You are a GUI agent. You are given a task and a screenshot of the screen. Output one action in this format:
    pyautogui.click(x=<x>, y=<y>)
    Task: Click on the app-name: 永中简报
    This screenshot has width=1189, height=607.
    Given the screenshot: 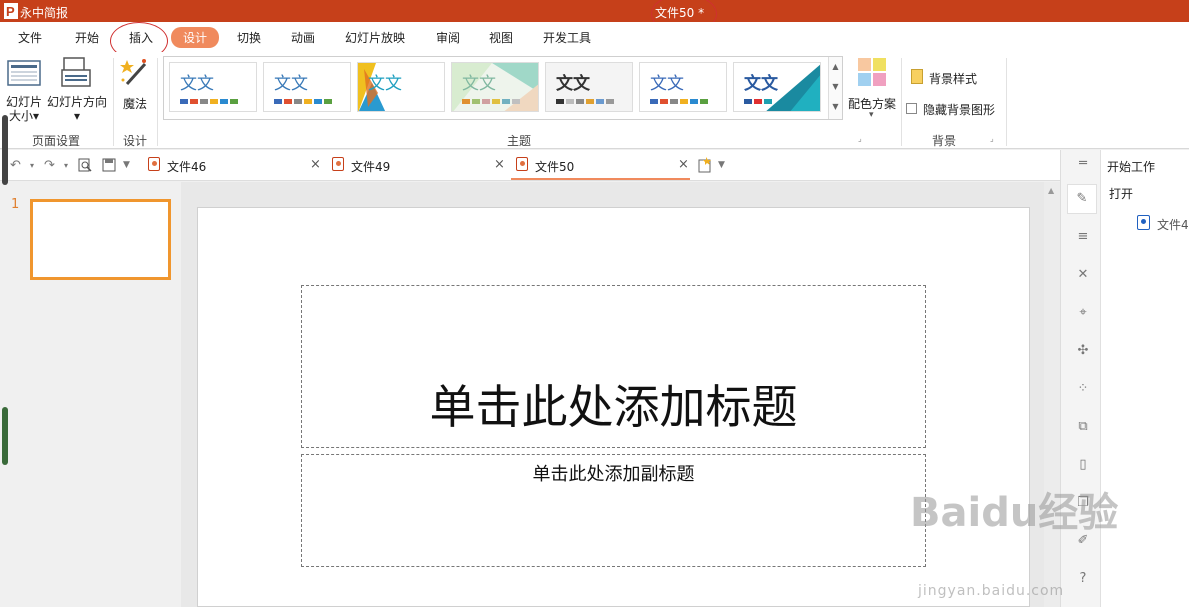 What is the action you would take?
    pyautogui.click(x=44, y=13)
    